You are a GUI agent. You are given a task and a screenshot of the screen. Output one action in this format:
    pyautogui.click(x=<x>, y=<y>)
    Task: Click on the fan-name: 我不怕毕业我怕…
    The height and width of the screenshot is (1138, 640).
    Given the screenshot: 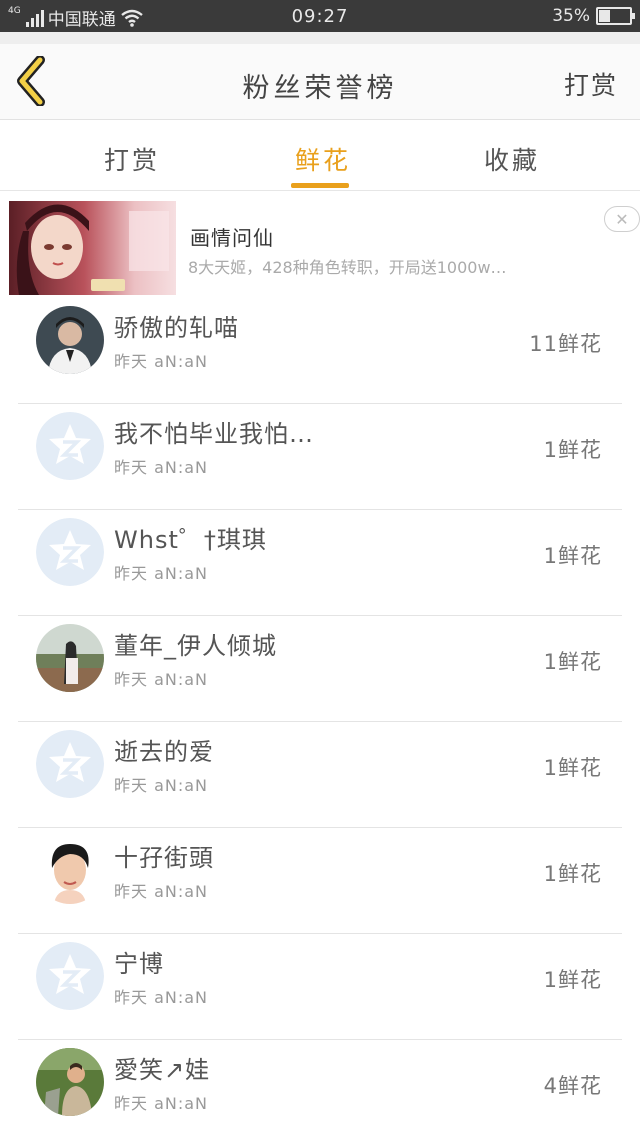 What is the action you would take?
    pyautogui.click(x=214, y=434)
    